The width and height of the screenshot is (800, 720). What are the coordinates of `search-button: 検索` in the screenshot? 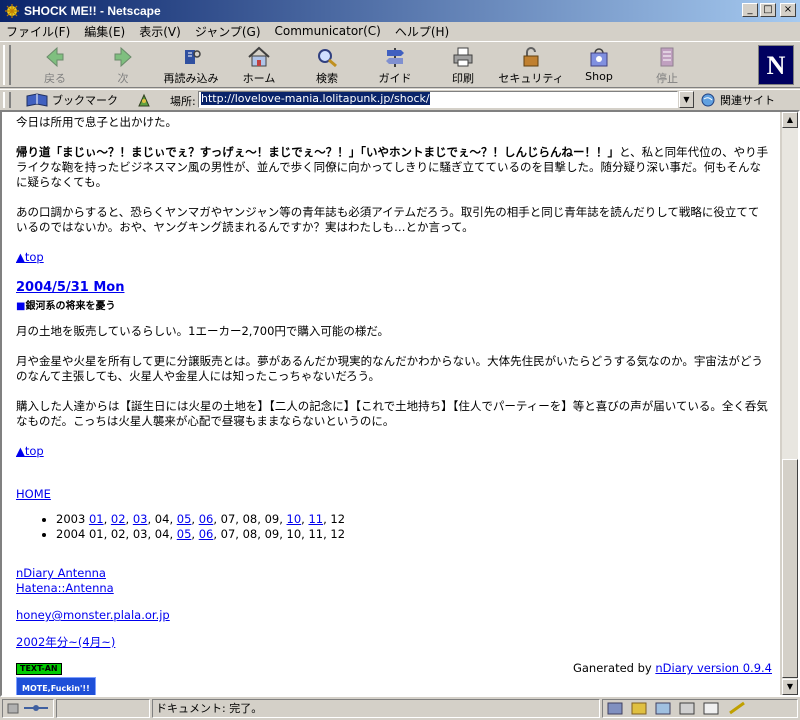 It's located at (327, 66).